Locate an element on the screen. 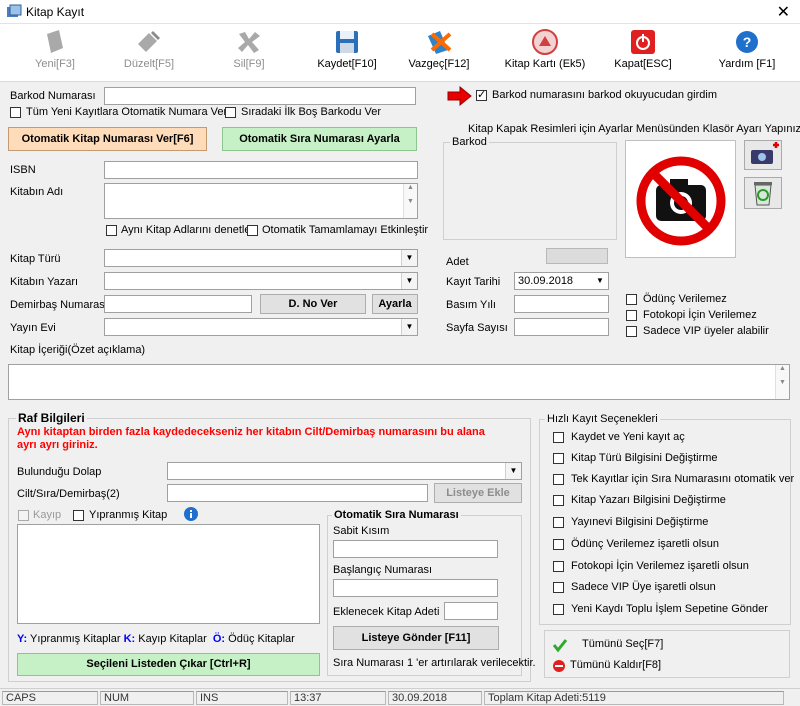  quick-option-label: Sadece VIP Üye işaretli olsun is located at coordinates (643, 587).